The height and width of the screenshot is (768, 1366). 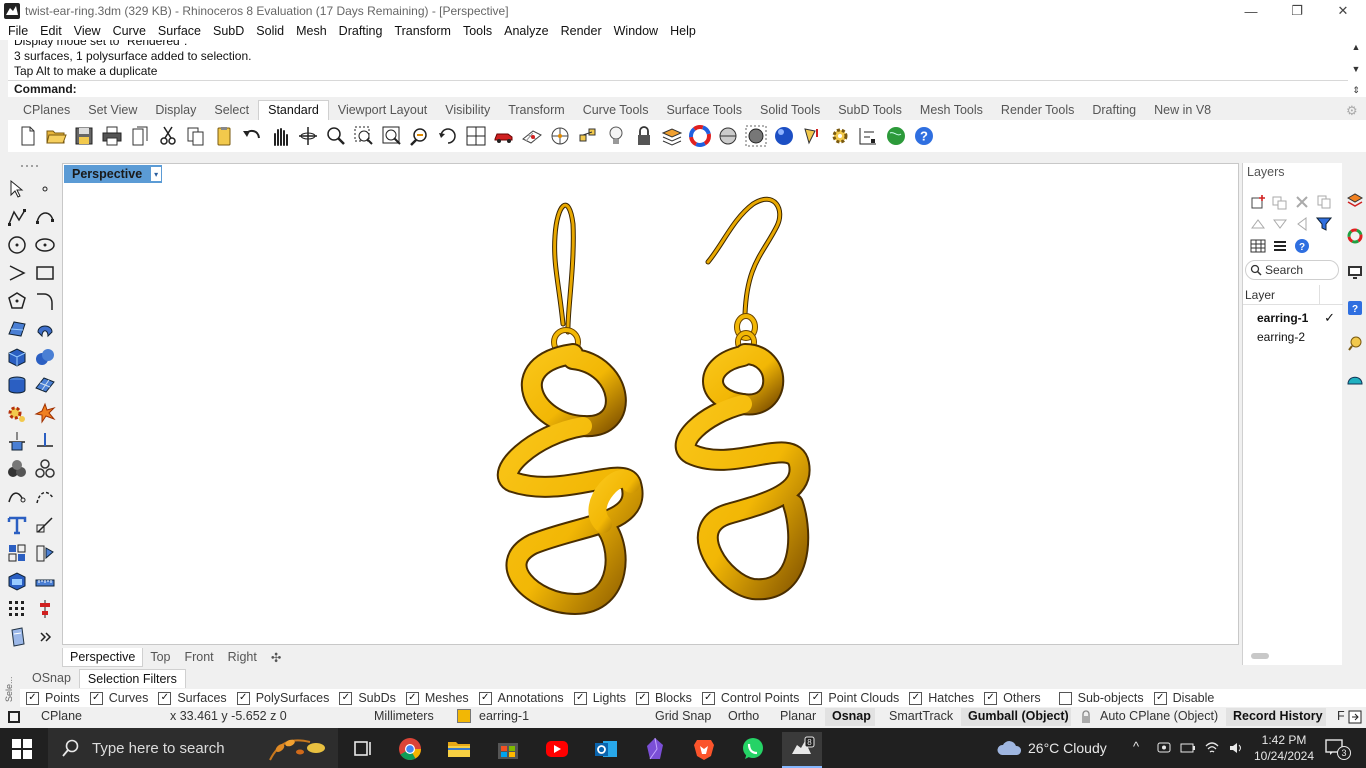 I want to click on edit-points-button, so click(x=45, y=497).